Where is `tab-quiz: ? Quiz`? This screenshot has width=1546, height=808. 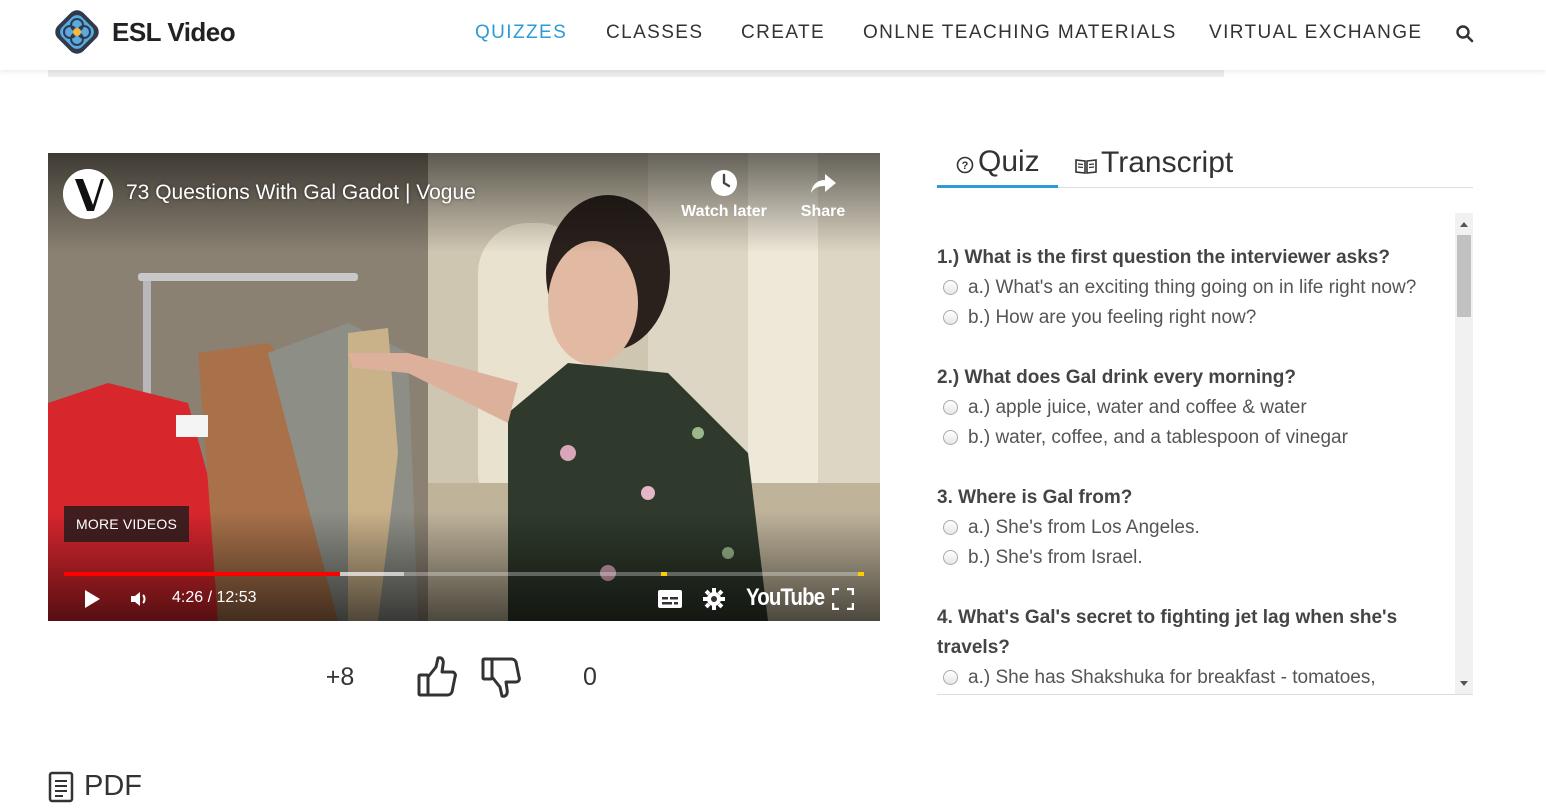 tab-quiz: ? Quiz is located at coordinates (997, 163).